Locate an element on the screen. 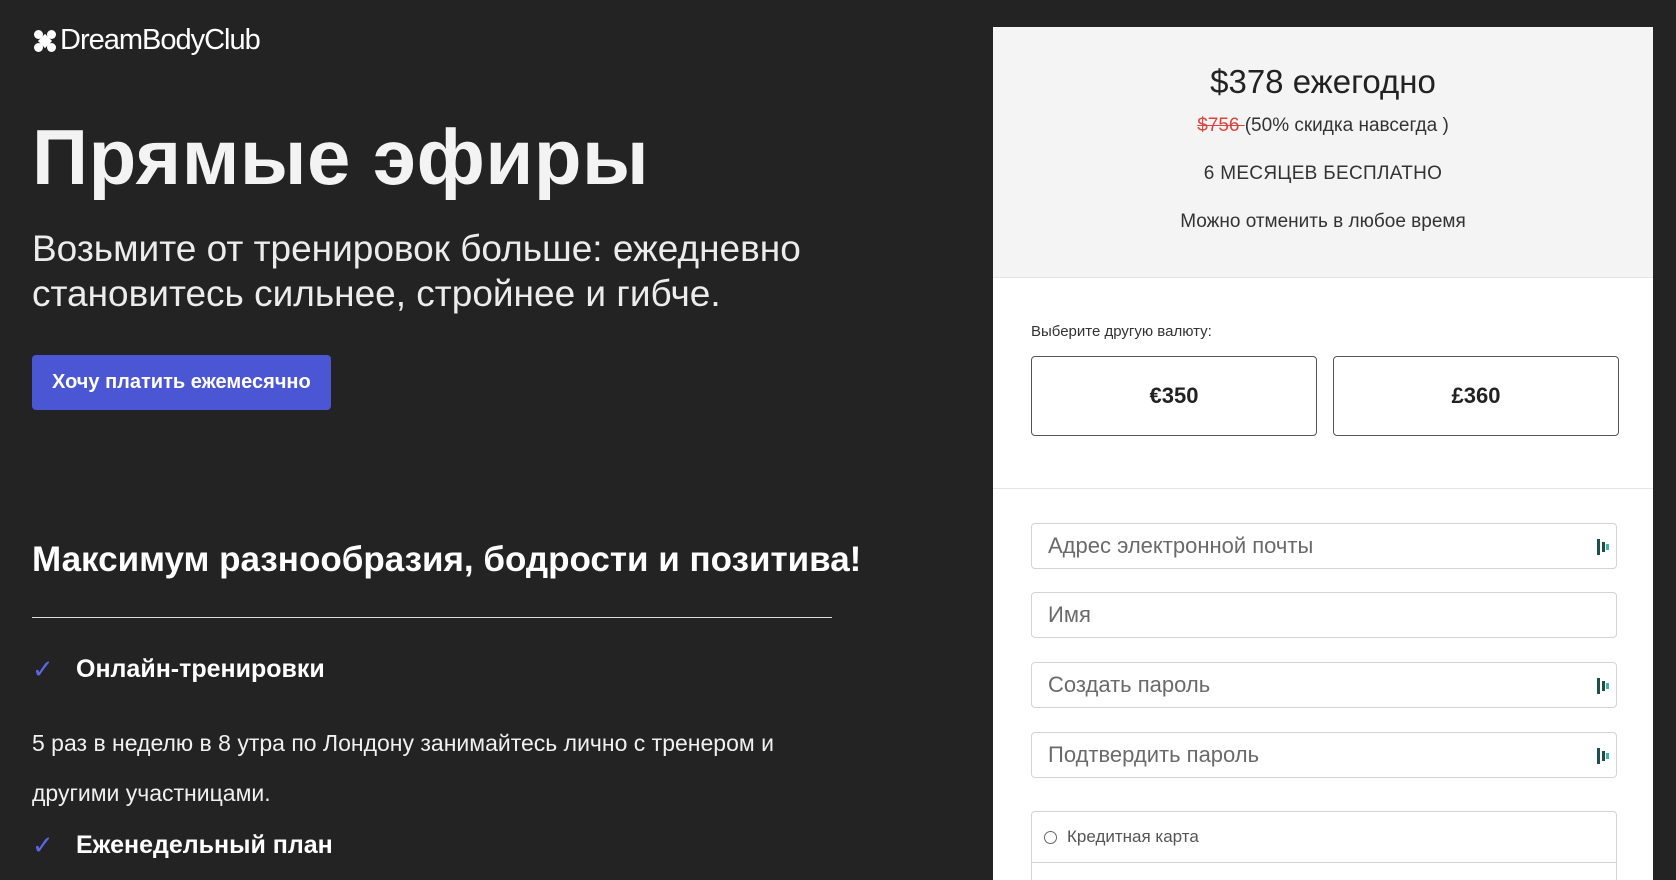  logo: DreamBodyClub is located at coordinates (147, 40).